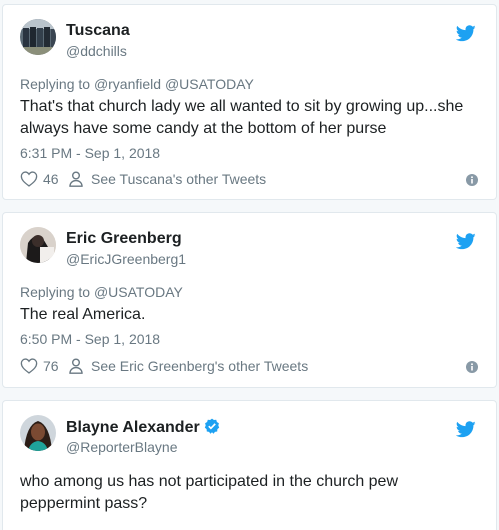 The width and height of the screenshot is (499, 530). I want to click on reply-context: Replying to @USATODAY, so click(101, 292).